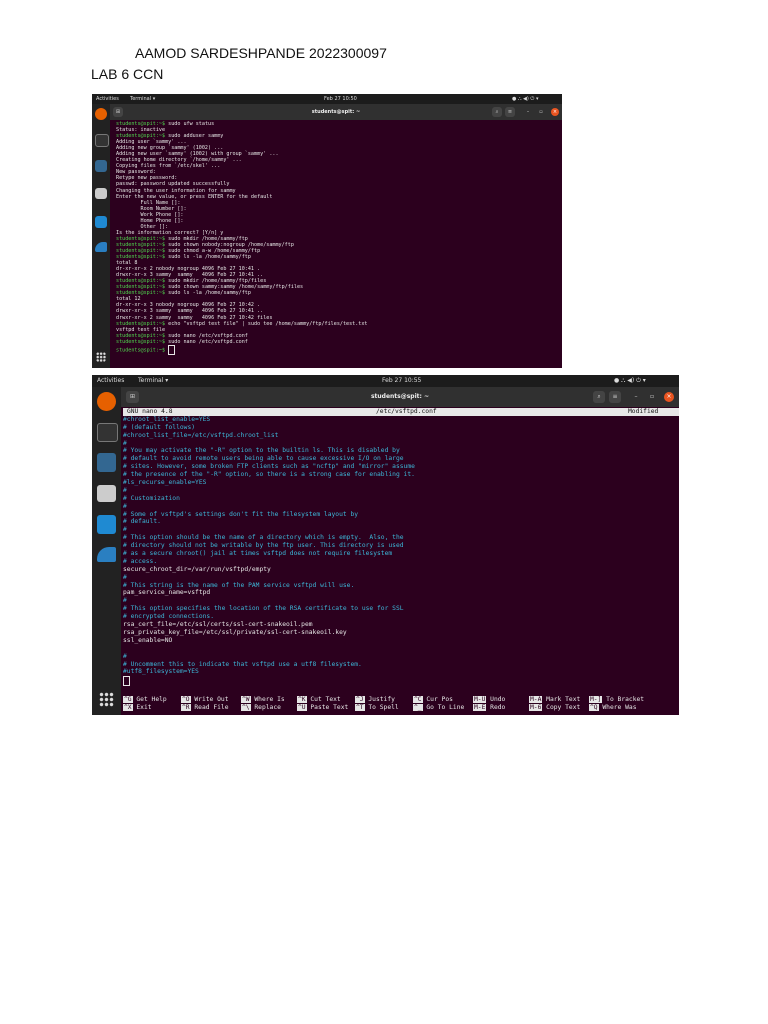 This screenshot has height=1024, width=768. I want to click on shortcut-key: ^K, so click(302, 699).